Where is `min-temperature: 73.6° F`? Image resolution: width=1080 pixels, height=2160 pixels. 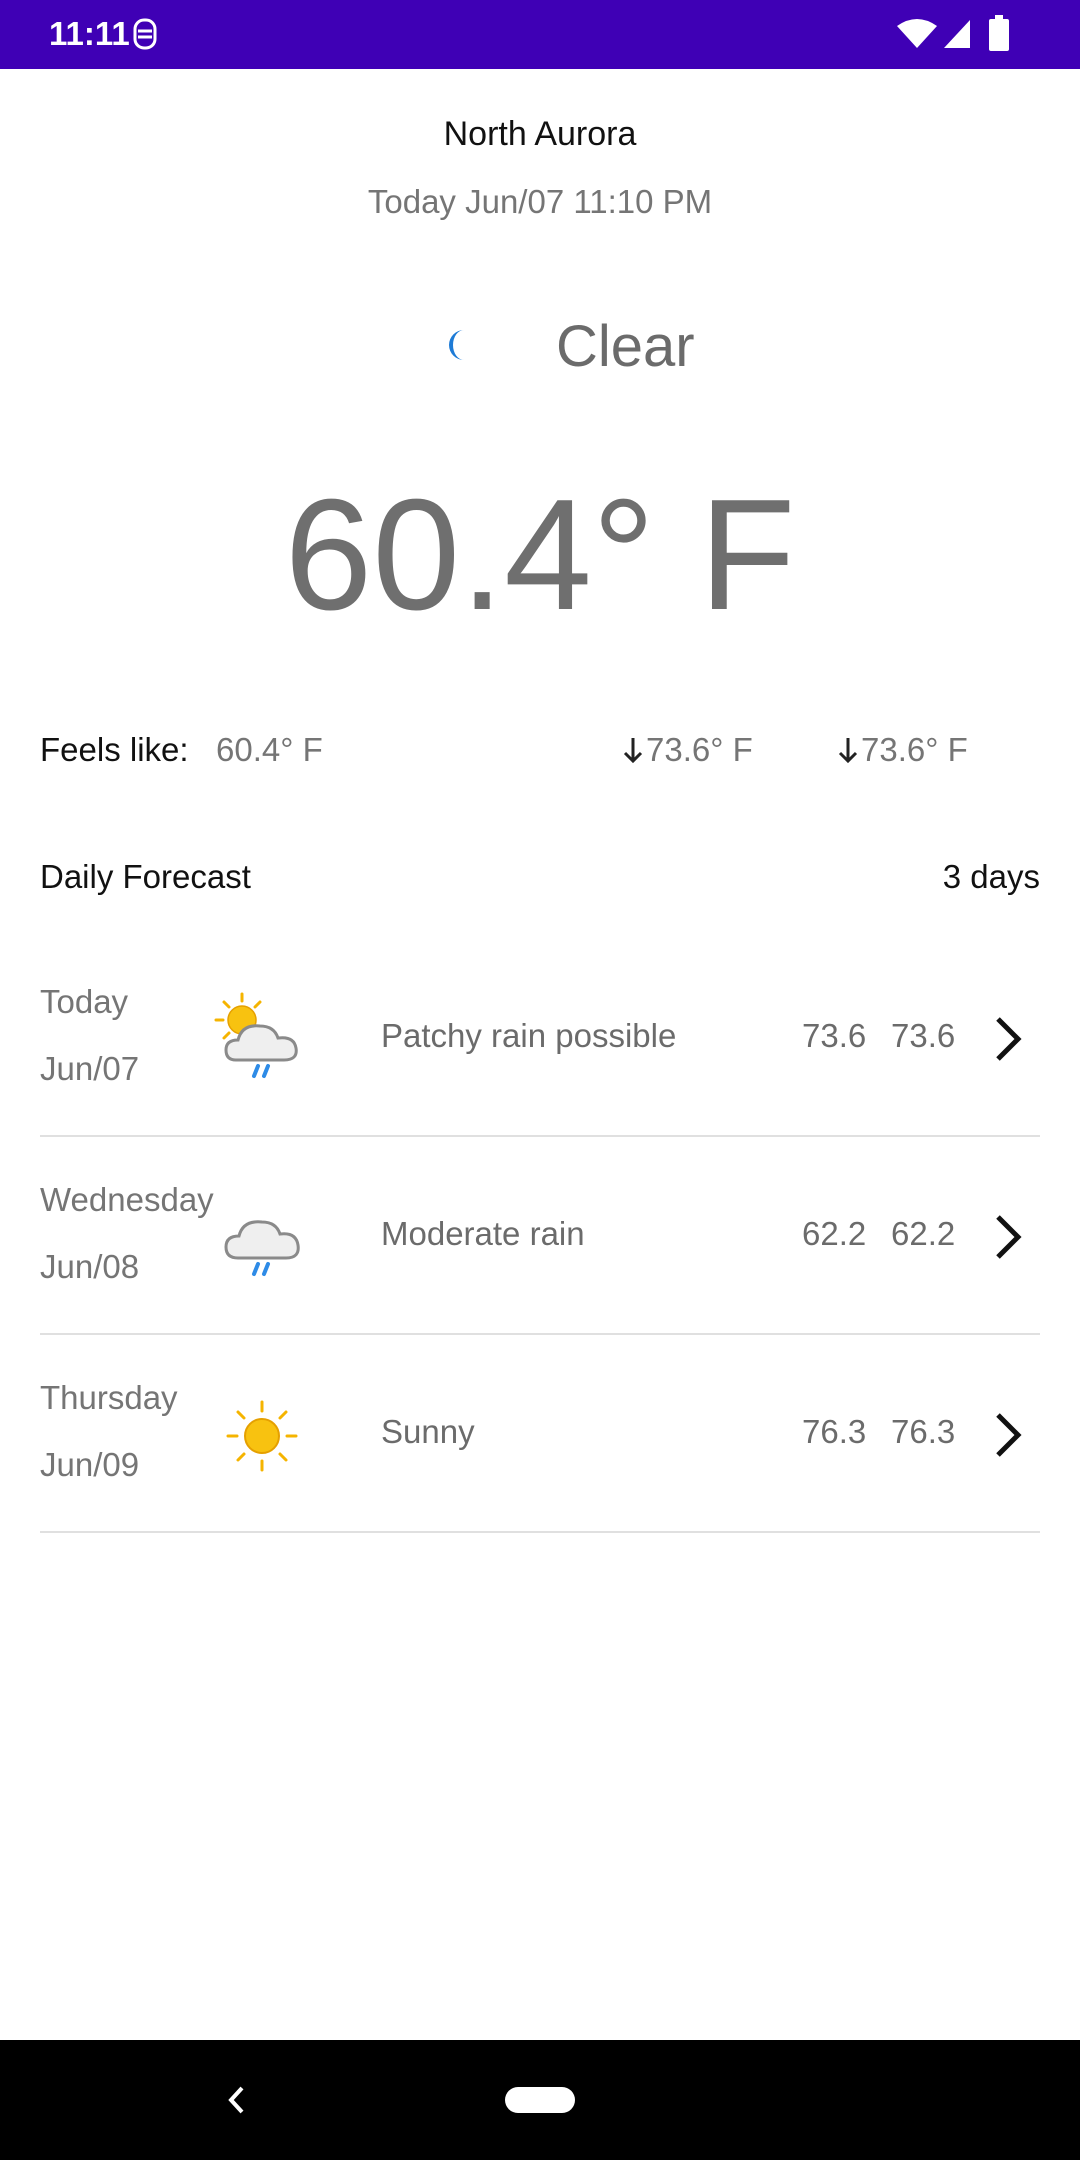
min-temperature: 73.6° F is located at coordinates (686, 750).